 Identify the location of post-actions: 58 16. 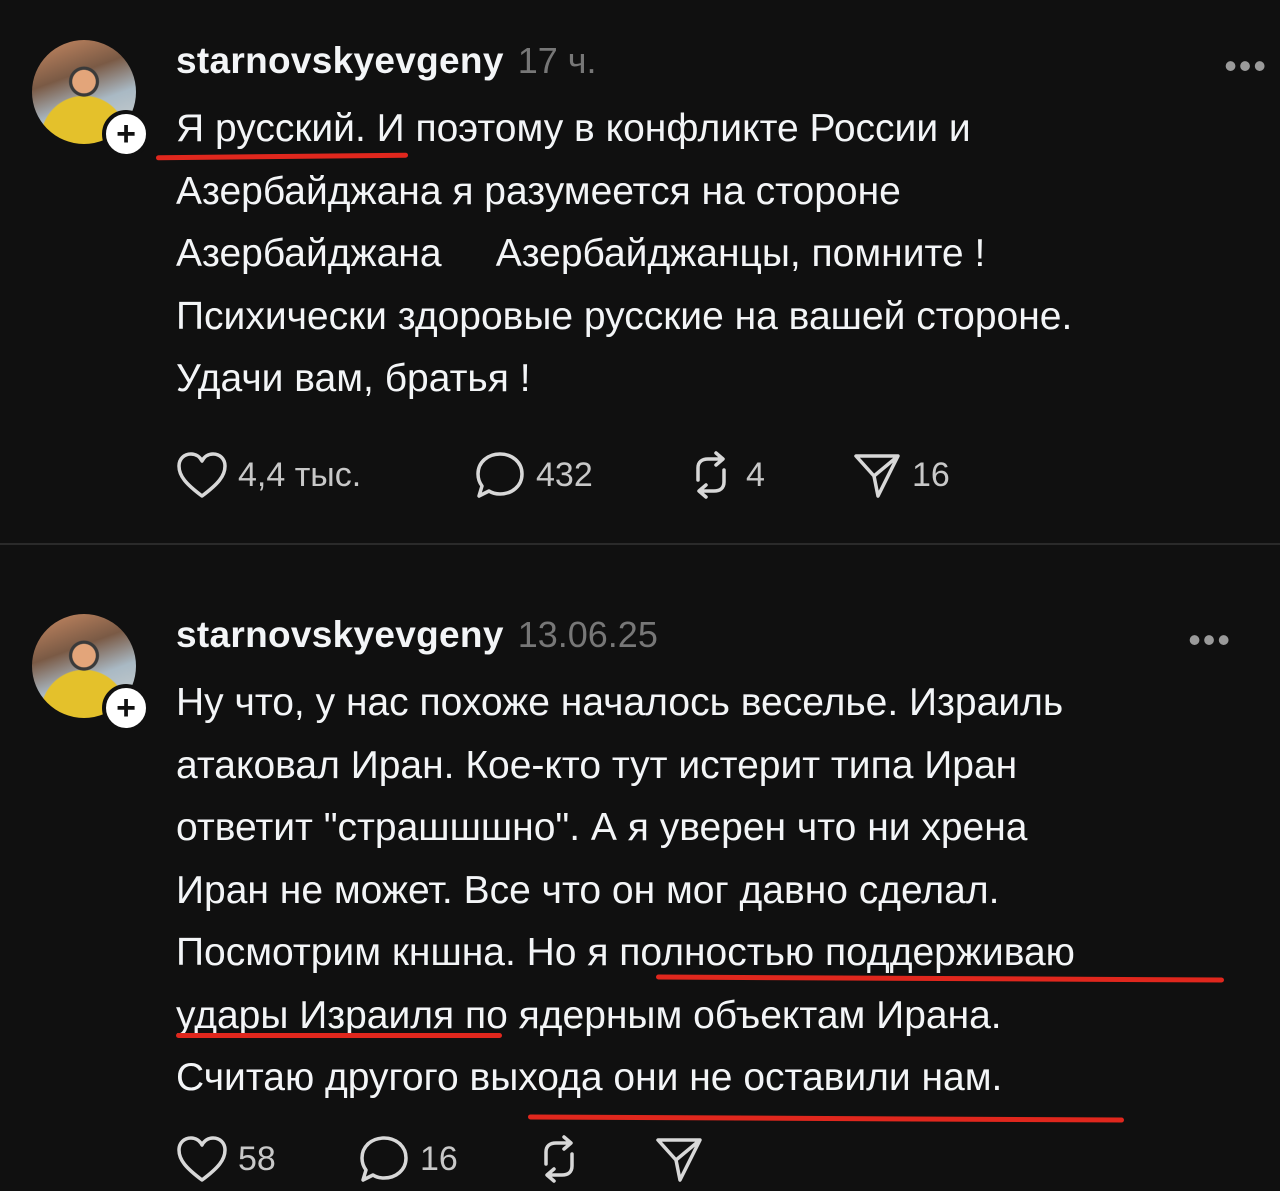
(445, 1159).